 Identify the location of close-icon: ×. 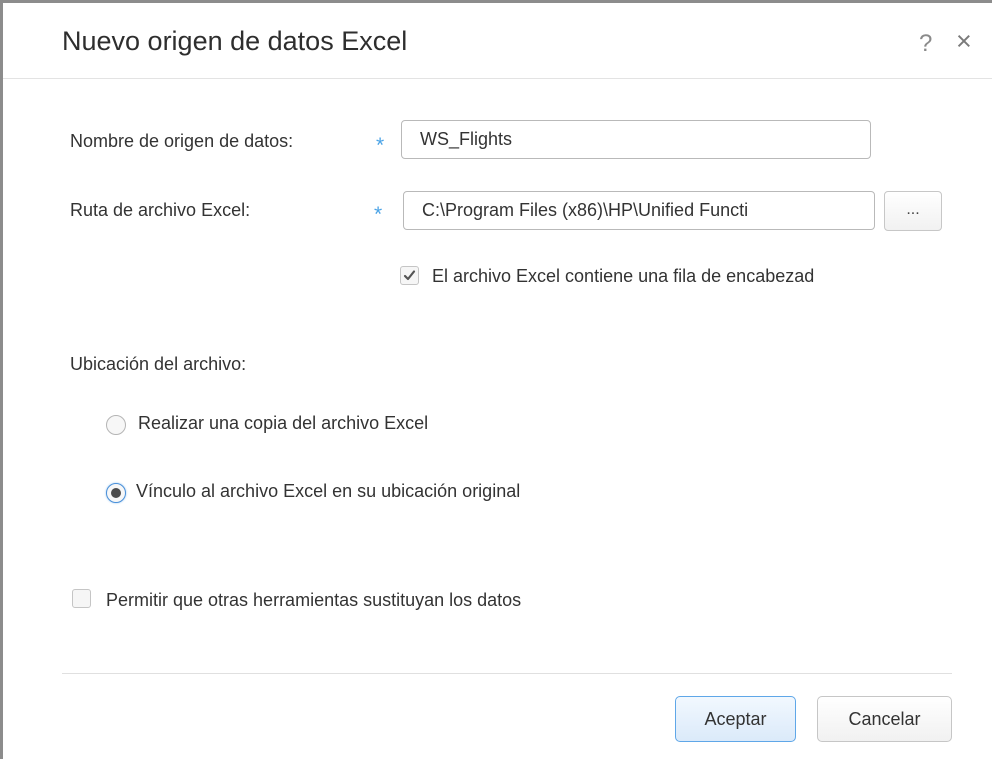
(964, 41).